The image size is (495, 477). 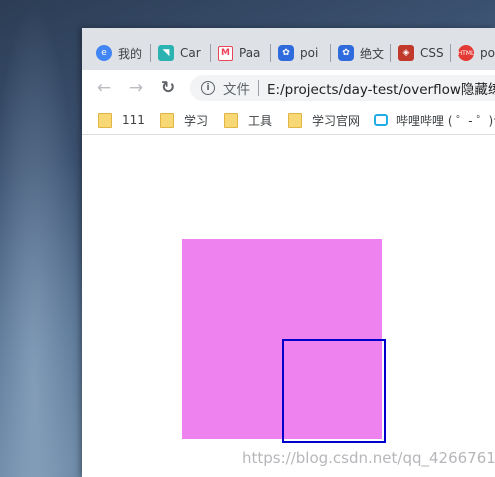 What do you see at coordinates (133, 120) in the screenshot?
I see `bookmark-label: 111` at bounding box center [133, 120].